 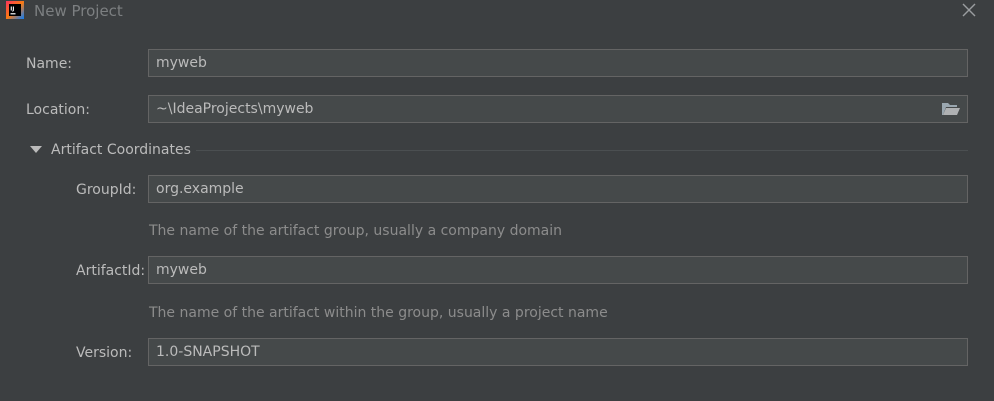 What do you see at coordinates (121, 150) in the screenshot?
I see `section-title: Artifact Coordinates` at bounding box center [121, 150].